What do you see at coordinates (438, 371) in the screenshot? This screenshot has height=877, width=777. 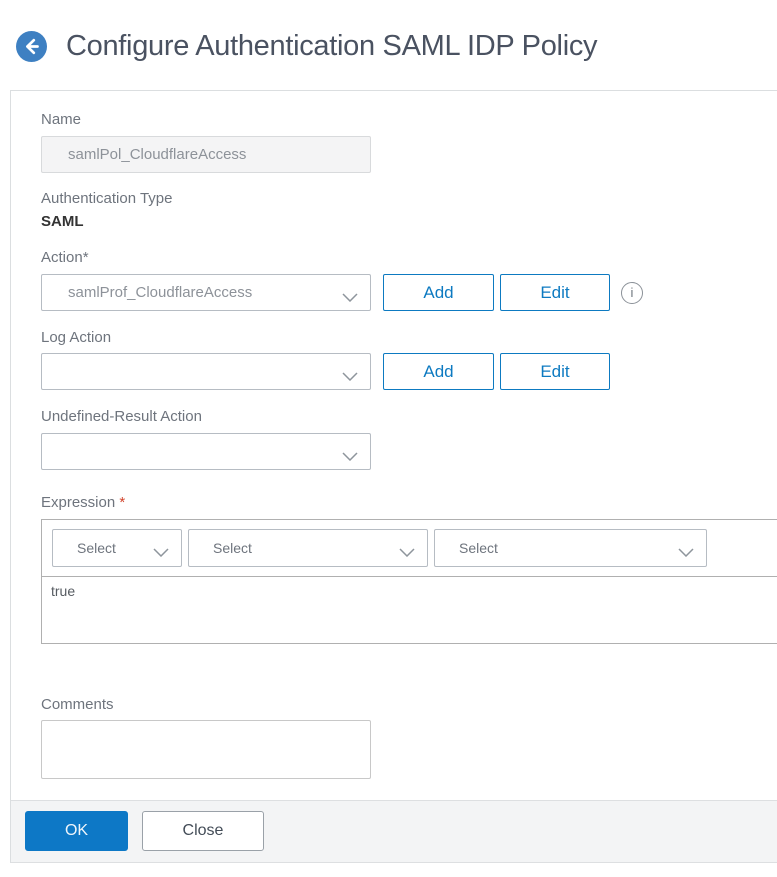 I see `log-action-add-button: Add` at bounding box center [438, 371].